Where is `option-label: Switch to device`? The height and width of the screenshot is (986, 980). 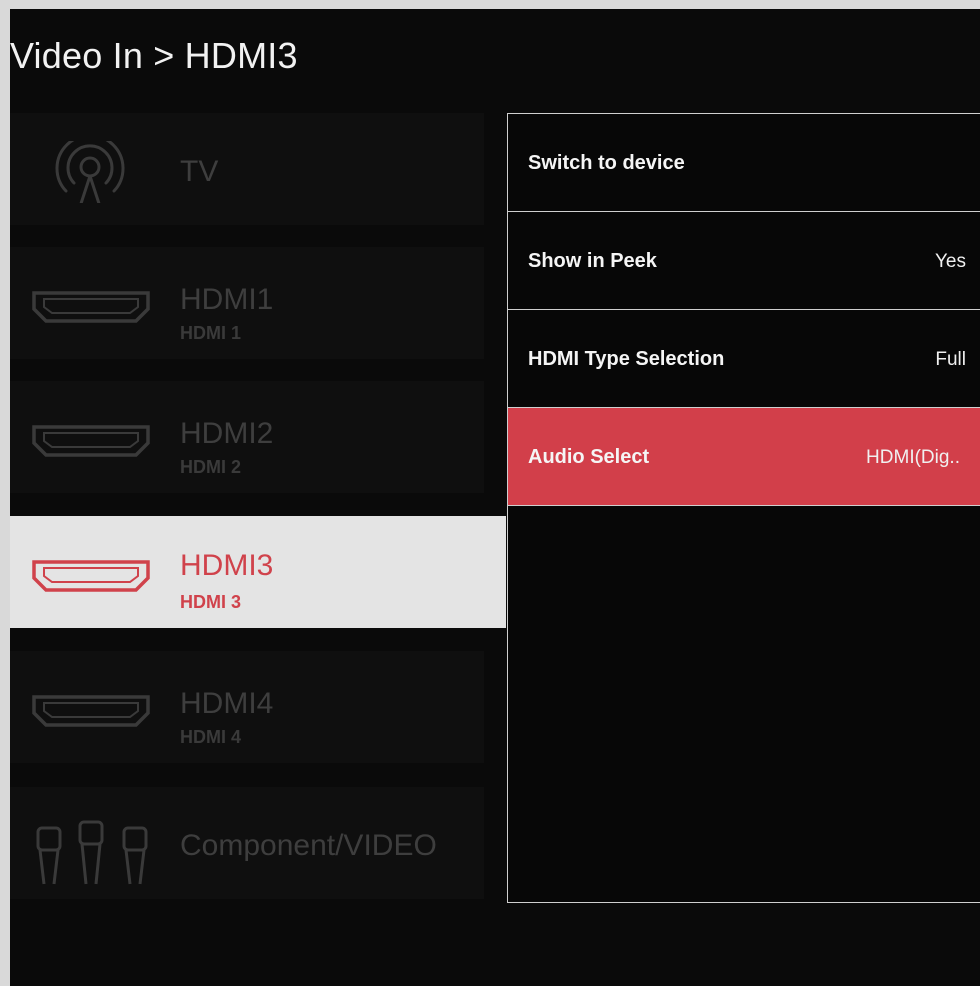 option-label: Switch to device is located at coordinates (606, 163).